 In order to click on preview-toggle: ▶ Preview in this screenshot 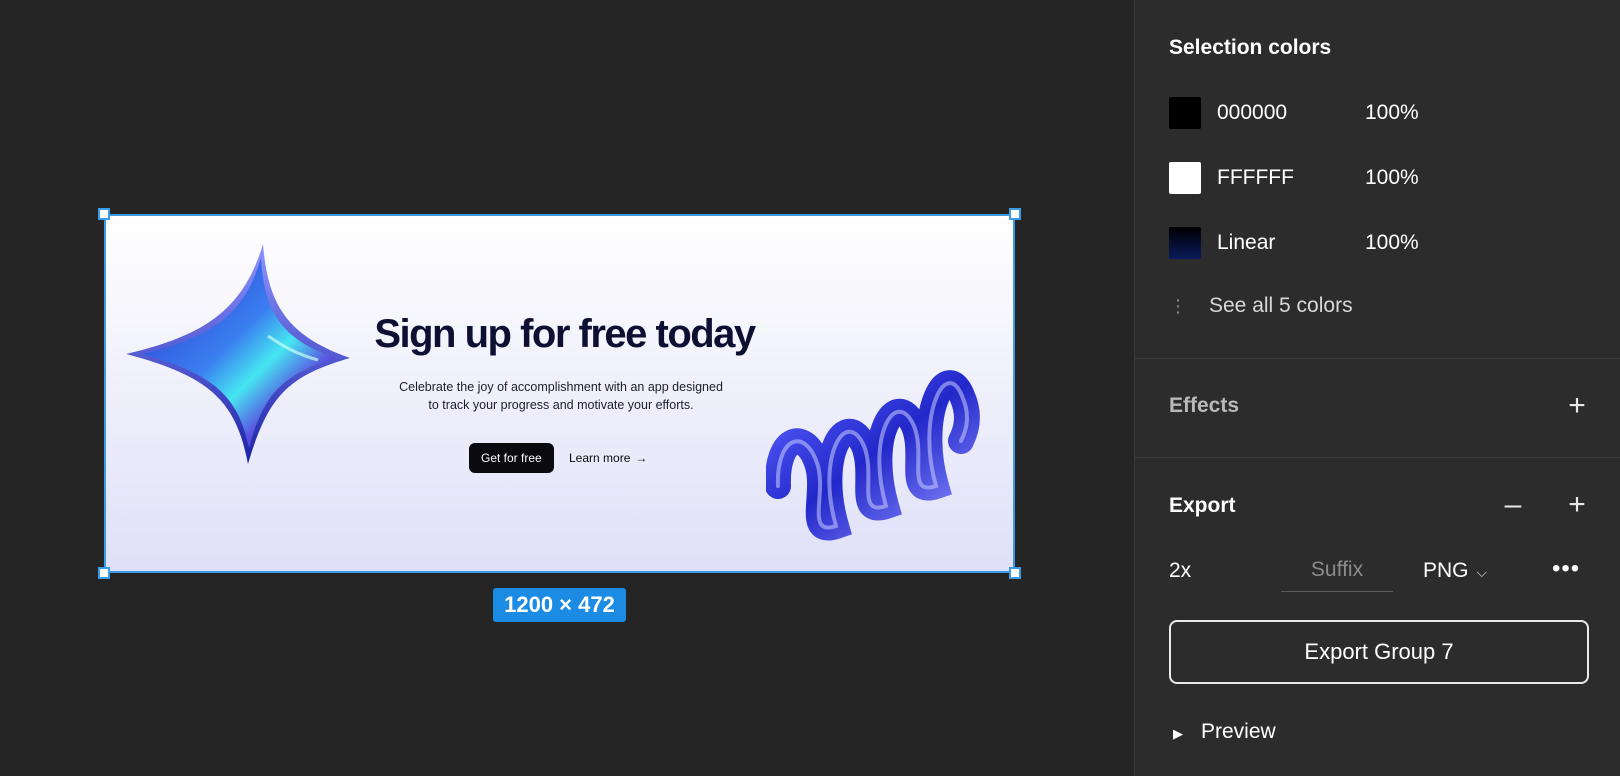, I will do `click(1224, 732)`.